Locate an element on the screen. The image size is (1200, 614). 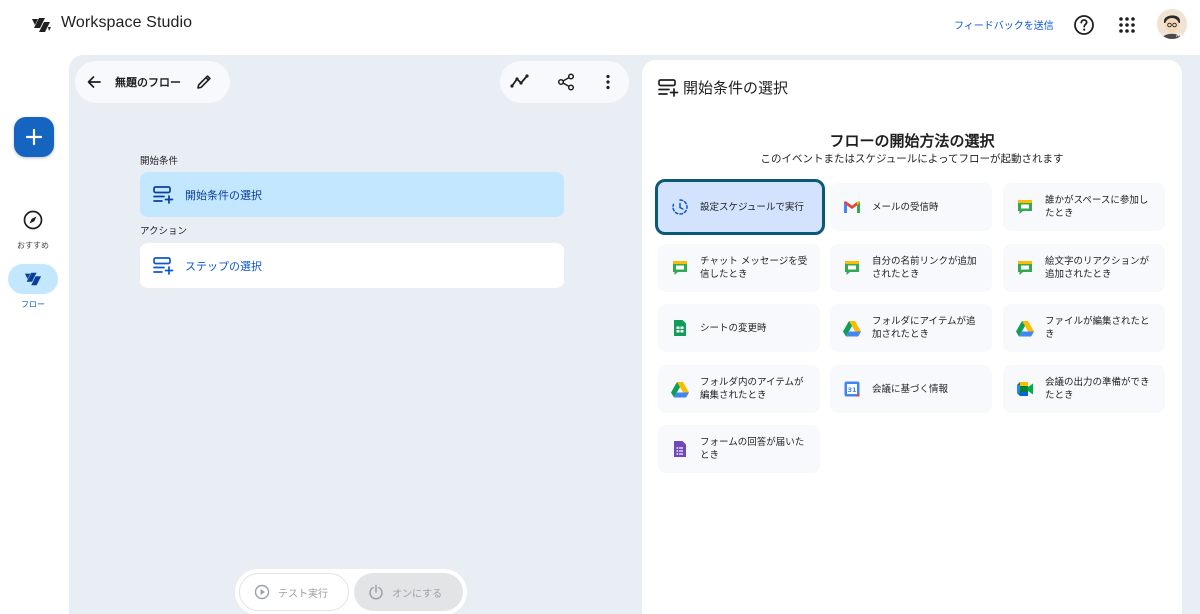
rail-item-flow: フロー is located at coordinates (33, 287).